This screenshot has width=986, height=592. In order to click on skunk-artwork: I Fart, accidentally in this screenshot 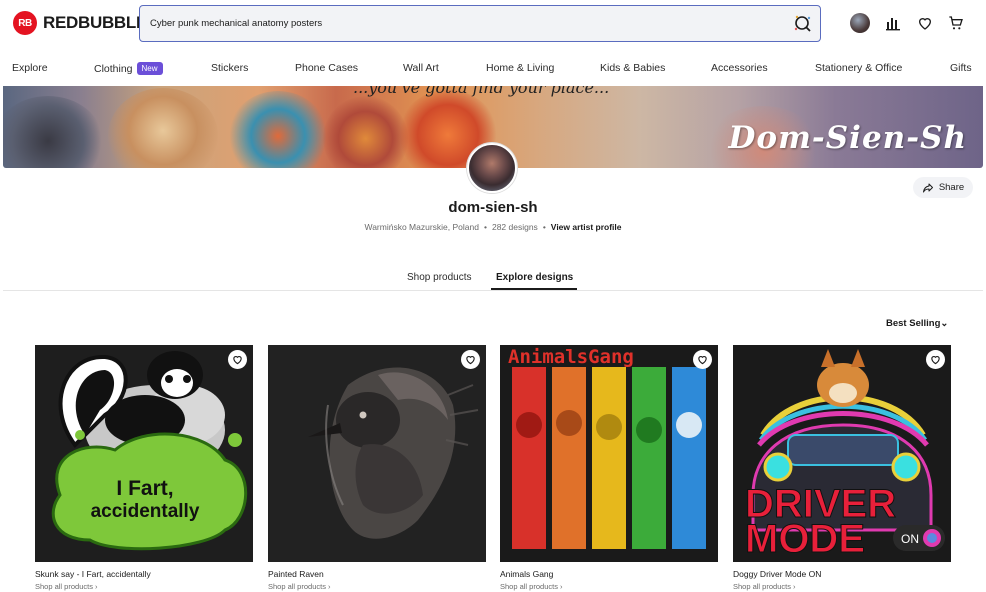, I will do `click(149, 451)`.